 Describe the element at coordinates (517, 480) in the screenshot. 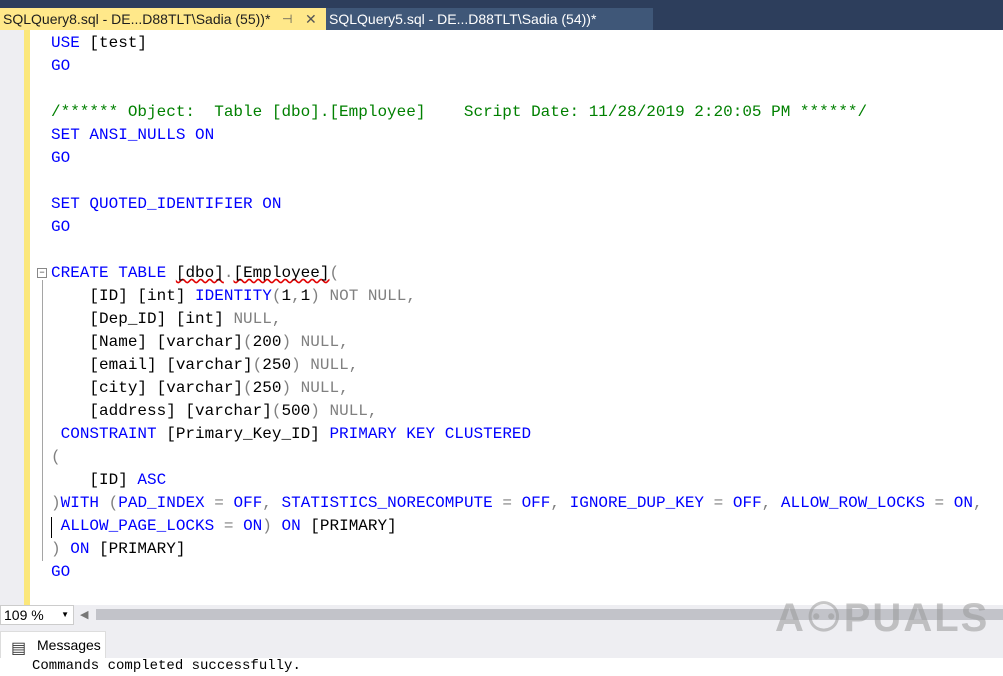

I see `code-line: [ID] ASC` at that location.